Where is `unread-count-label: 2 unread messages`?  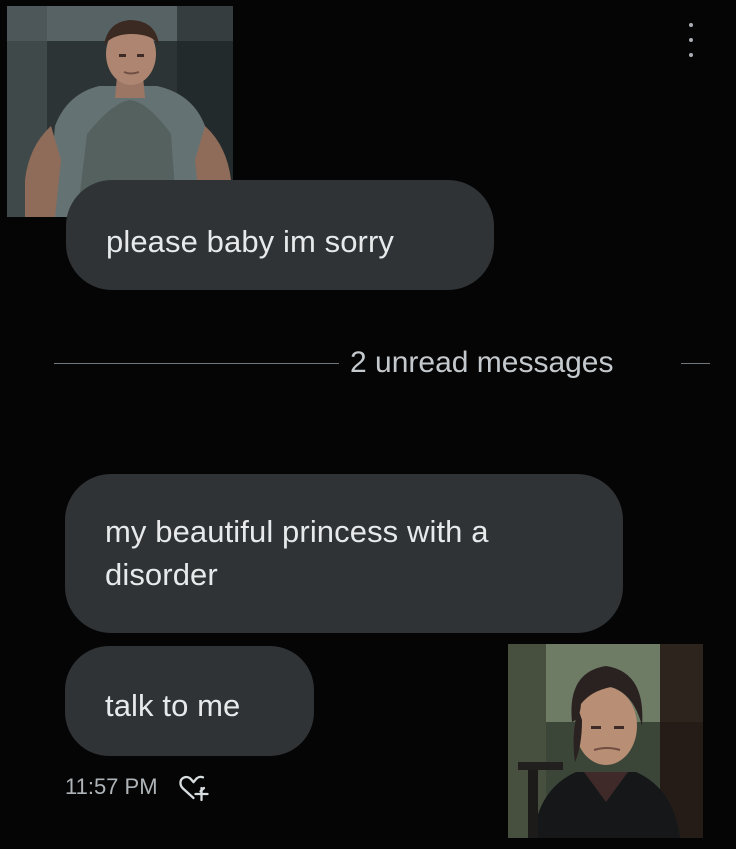 unread-count-label: 2 unread messages is located at coordinates (482, 362).